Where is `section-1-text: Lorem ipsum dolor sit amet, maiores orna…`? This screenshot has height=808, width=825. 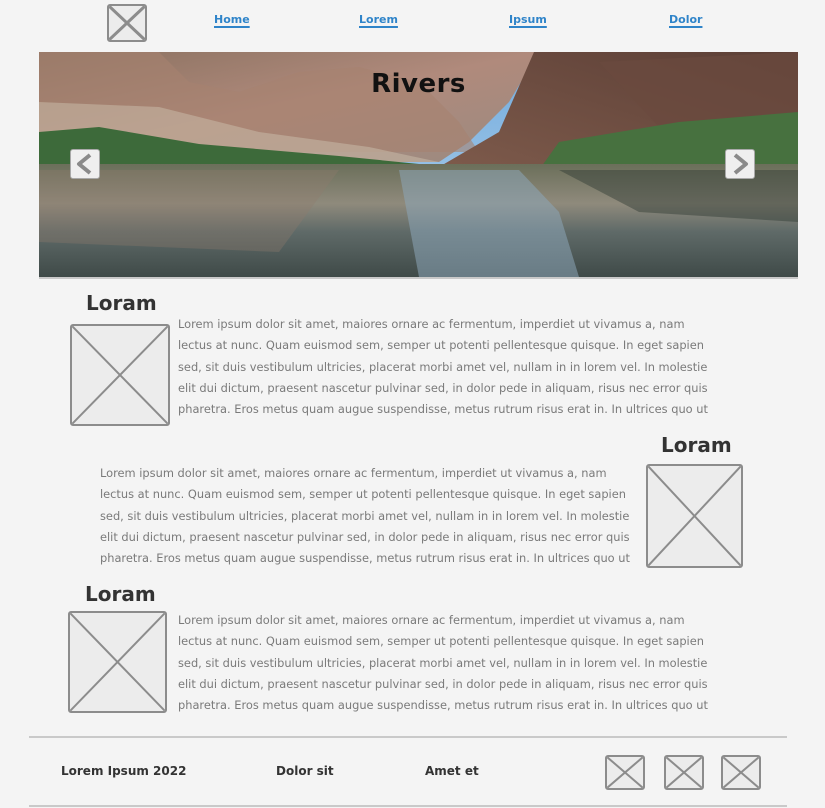
section-1-text: Lorem ipsum dolor sit amet, maiores orna… is located at coordinates (443, 367).